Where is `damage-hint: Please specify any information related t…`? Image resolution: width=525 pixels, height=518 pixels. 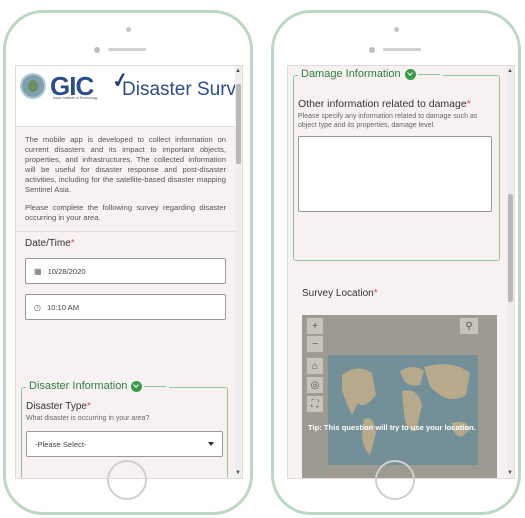 damage-hint: Please specify any information related t… is located at coordinates (388, 121).